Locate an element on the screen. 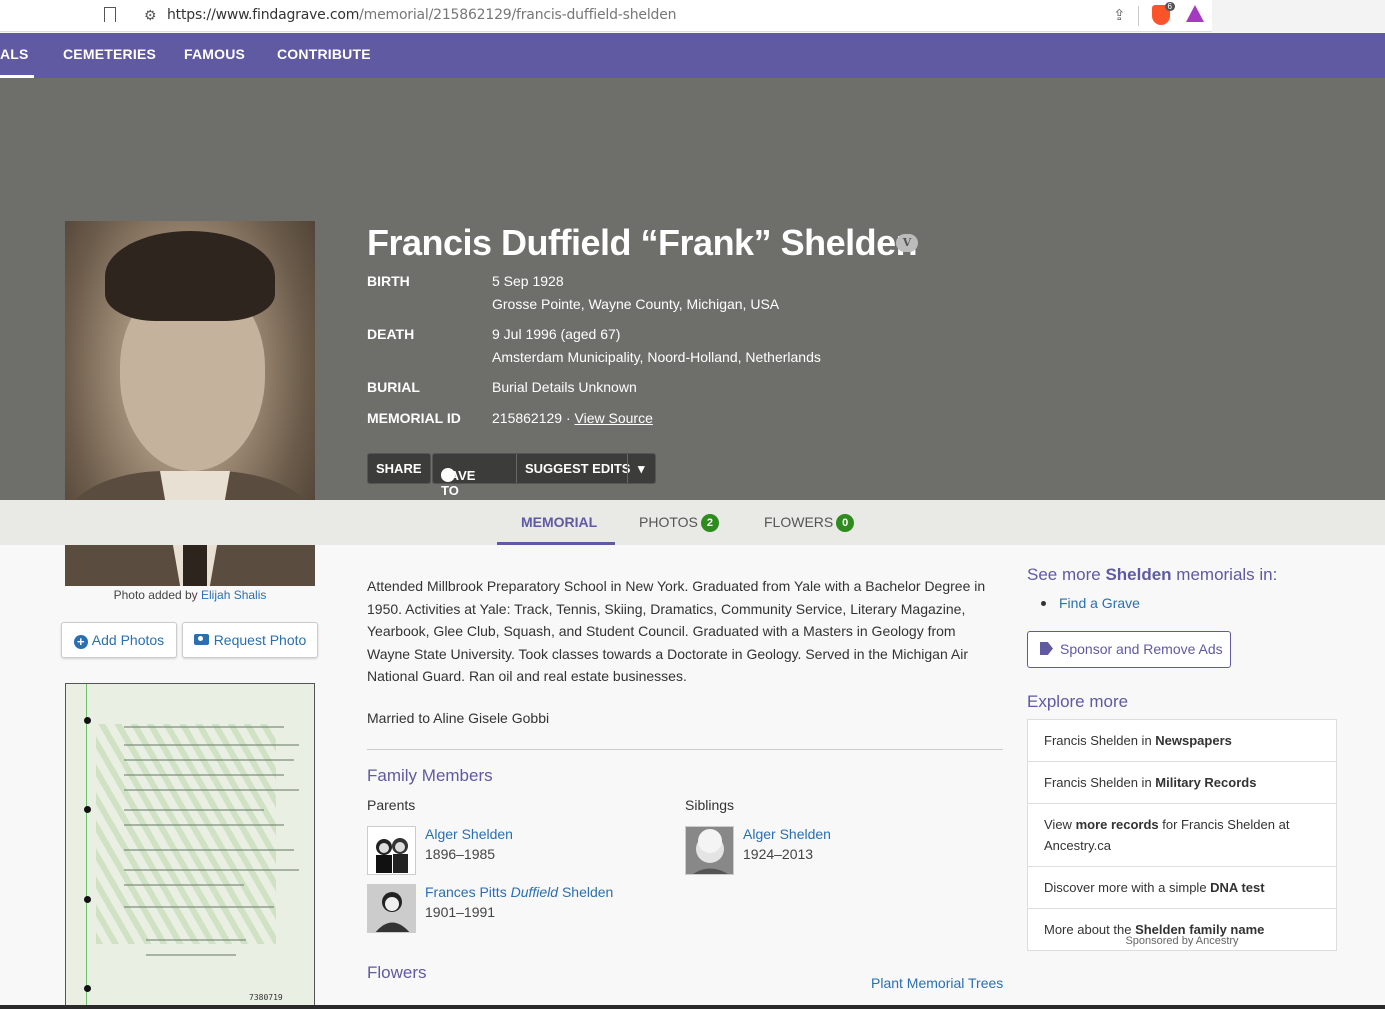 This screenshot has height=1009, width=1385. explore-newspapers-link: Francis Shelden in Newspapers is located at coordinates (1182, 741).